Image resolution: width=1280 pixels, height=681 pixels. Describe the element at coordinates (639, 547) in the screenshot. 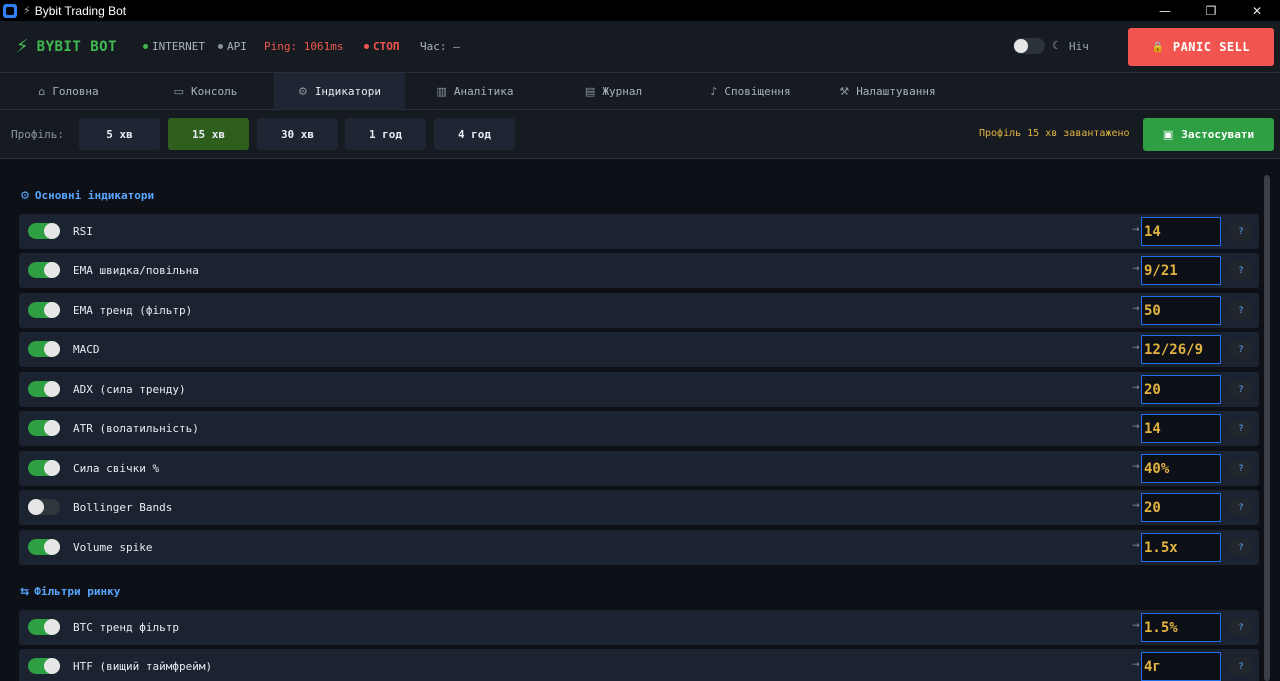

I see `indicator-row-volume-spike: Volume spike → 1.5x ?` at that location.